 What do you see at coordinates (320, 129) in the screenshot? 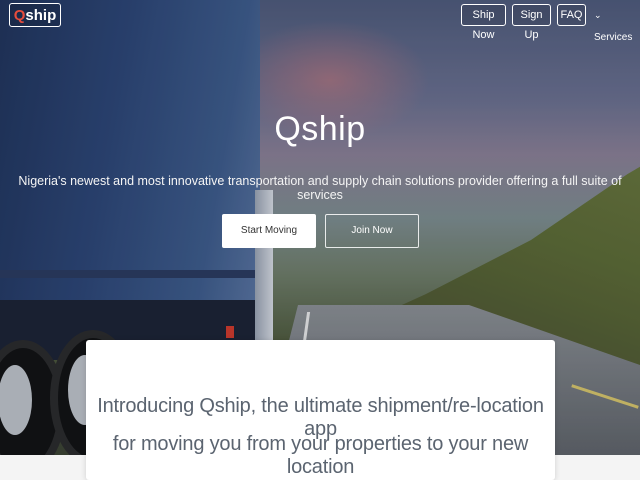
I see `hero-title: Qship` at bounding box center [320, 129].